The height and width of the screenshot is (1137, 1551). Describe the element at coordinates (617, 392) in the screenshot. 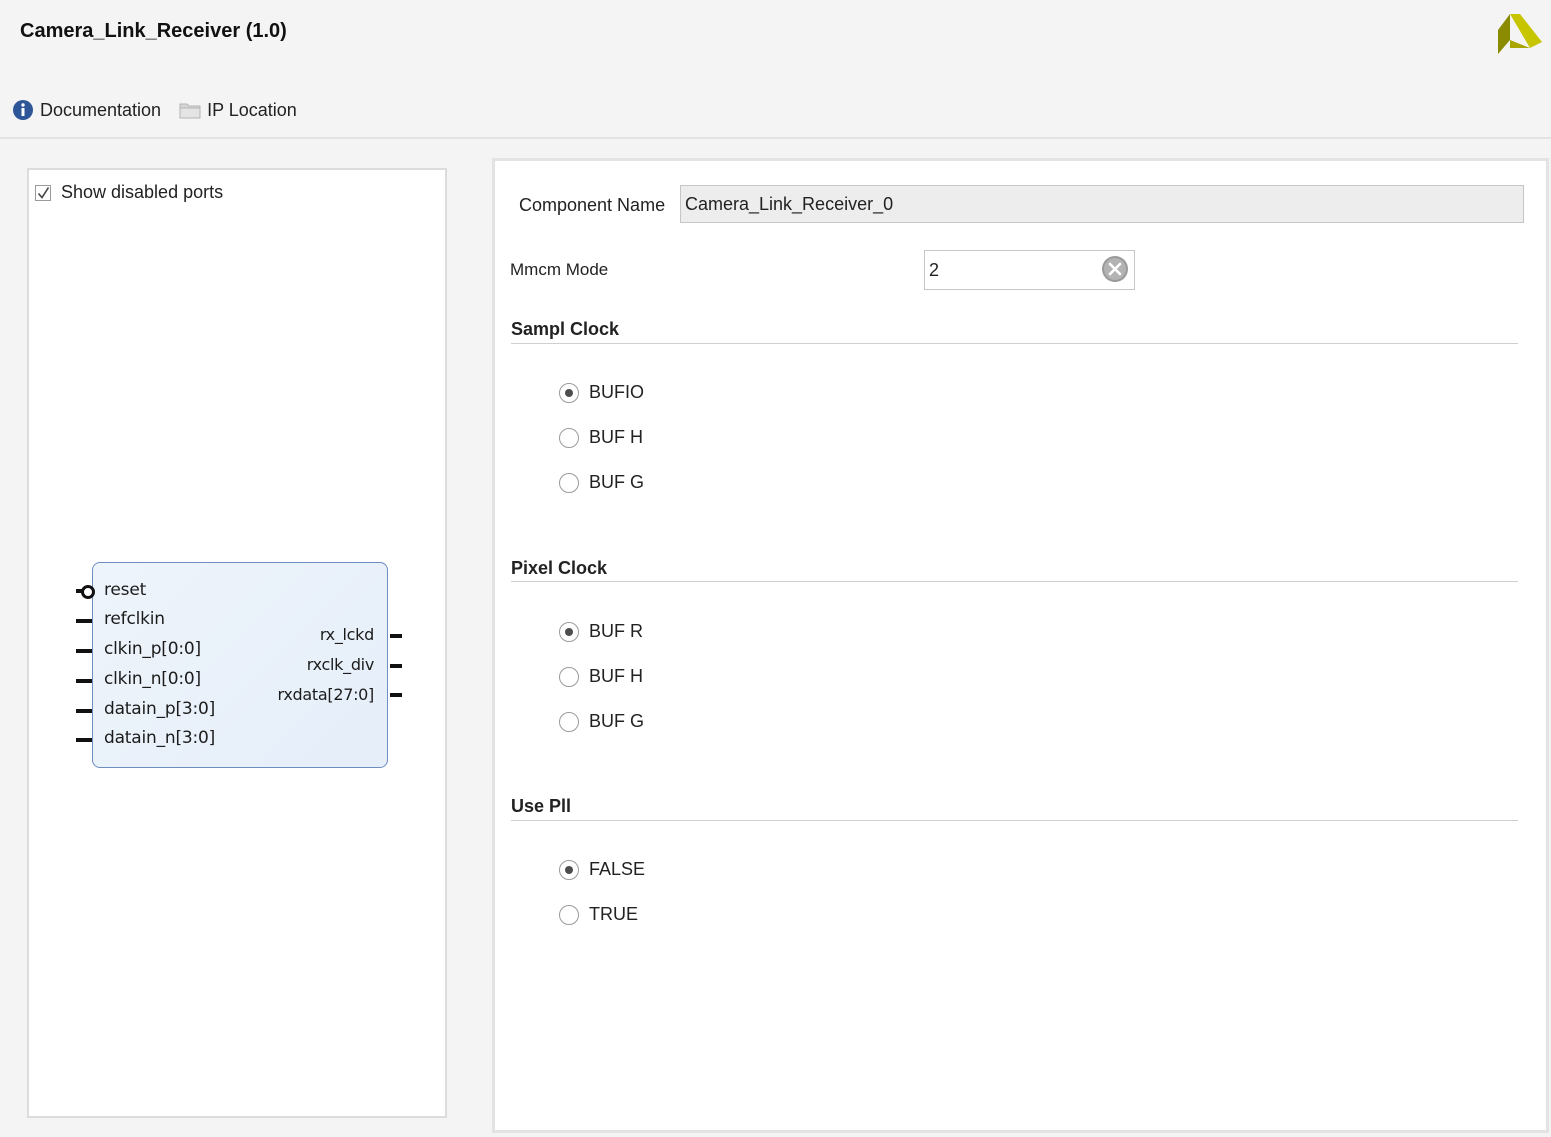

I see `option-label: BUFIO` at that location.